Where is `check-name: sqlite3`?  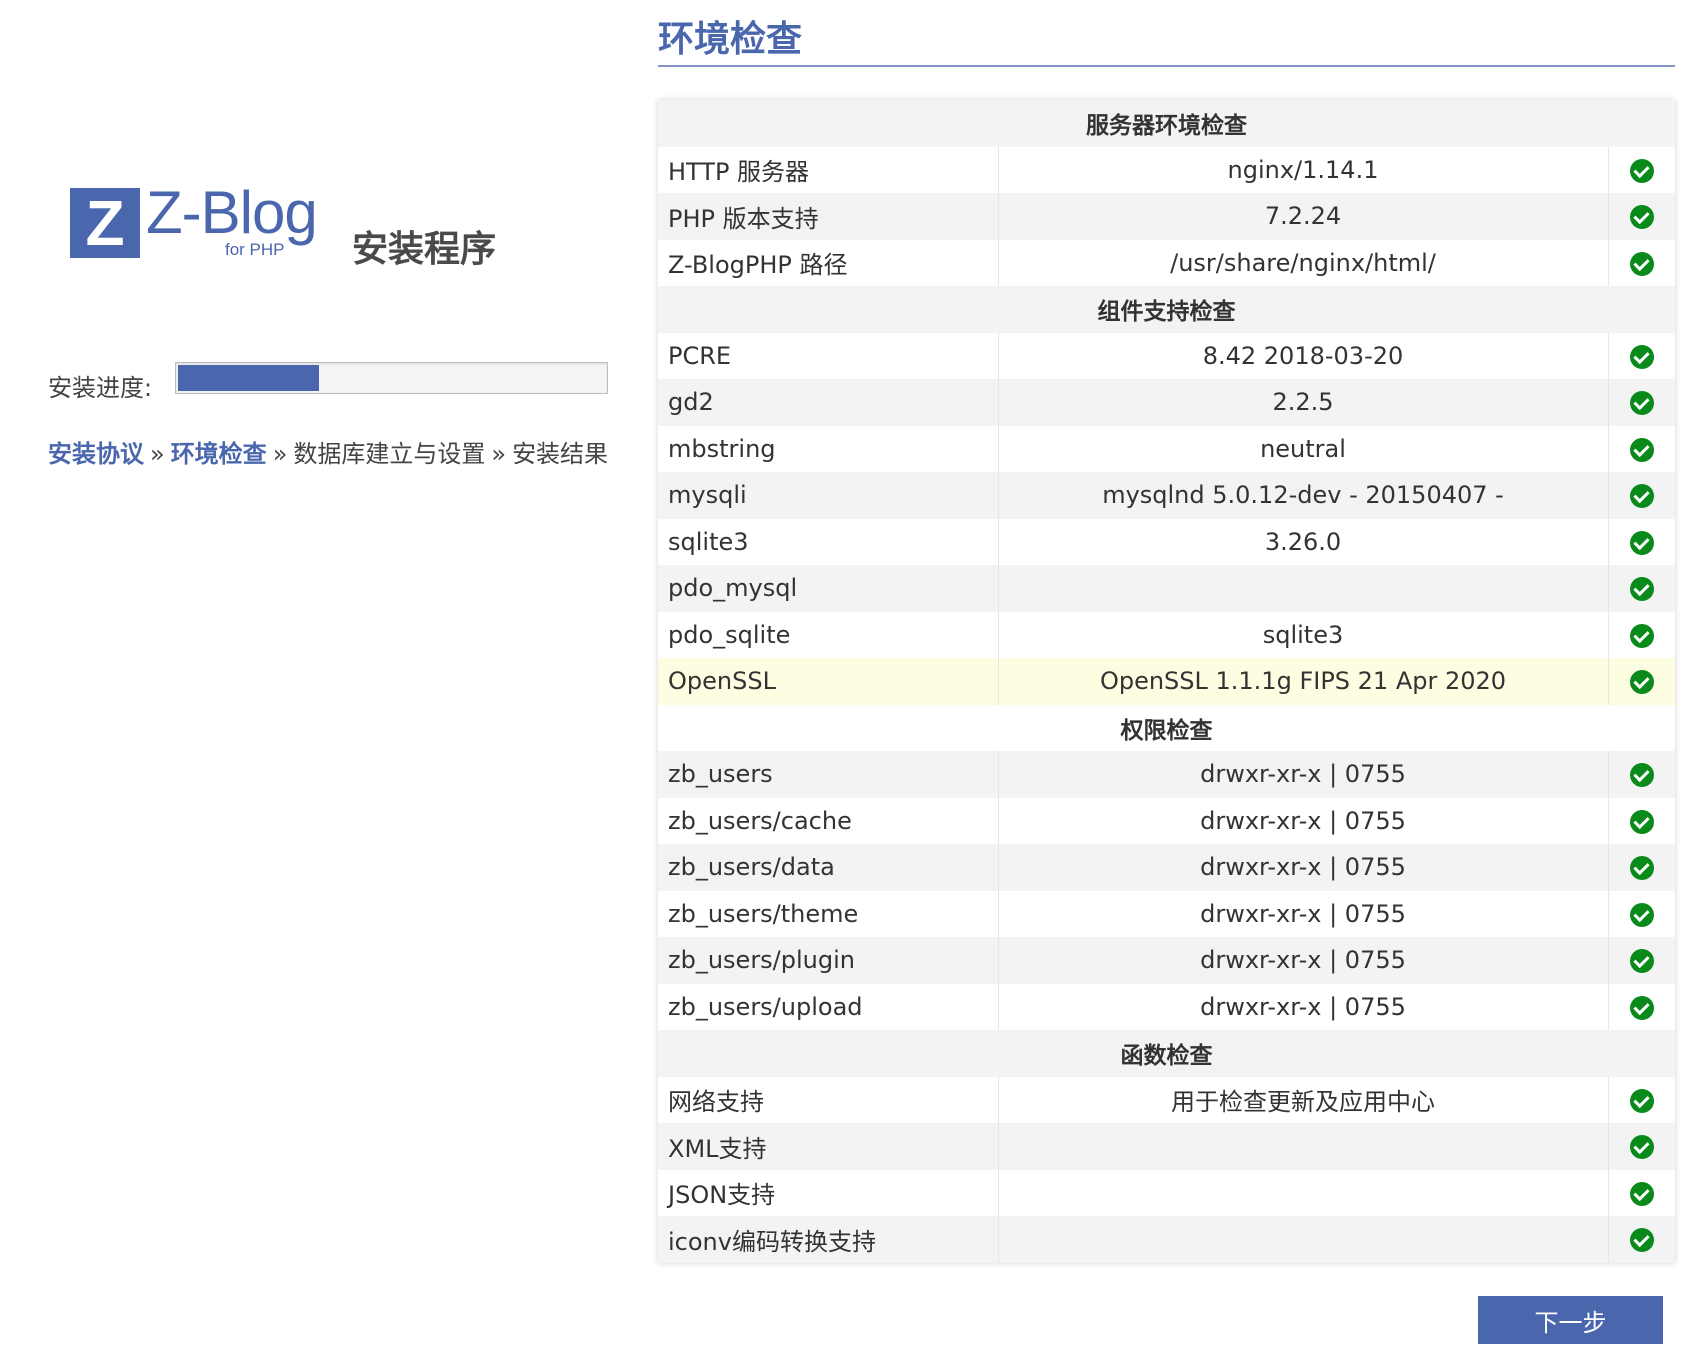
check-name: sqlite3 is located at coordinates (828, 541).